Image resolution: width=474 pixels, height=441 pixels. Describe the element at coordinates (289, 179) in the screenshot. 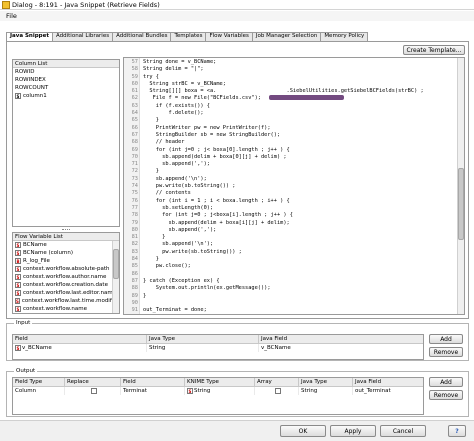

I see `code-line: 73 sb.append('\n');` at that location.